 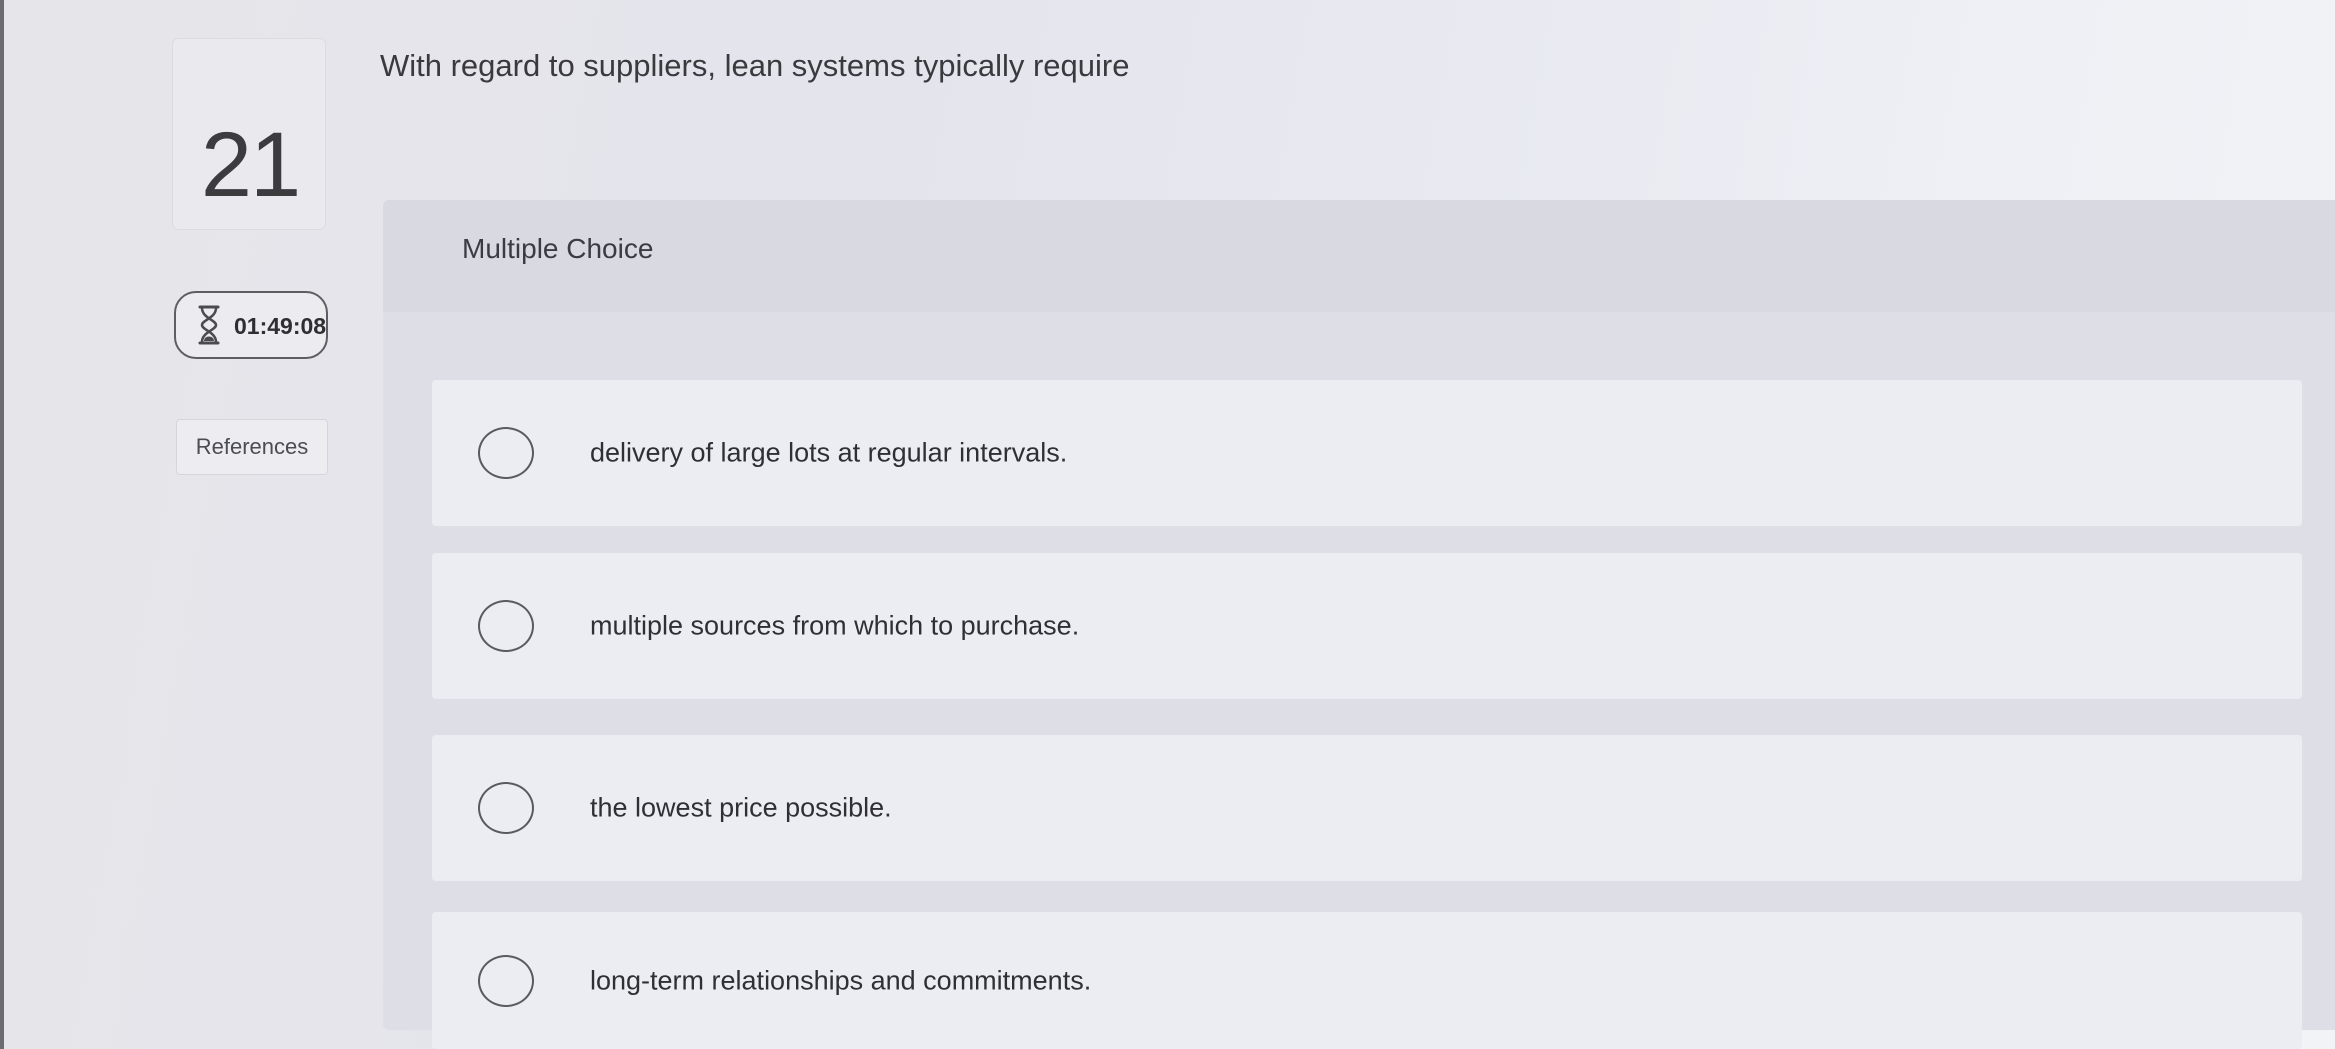 I want to click on references-button: References, so click(x=252, y=447).